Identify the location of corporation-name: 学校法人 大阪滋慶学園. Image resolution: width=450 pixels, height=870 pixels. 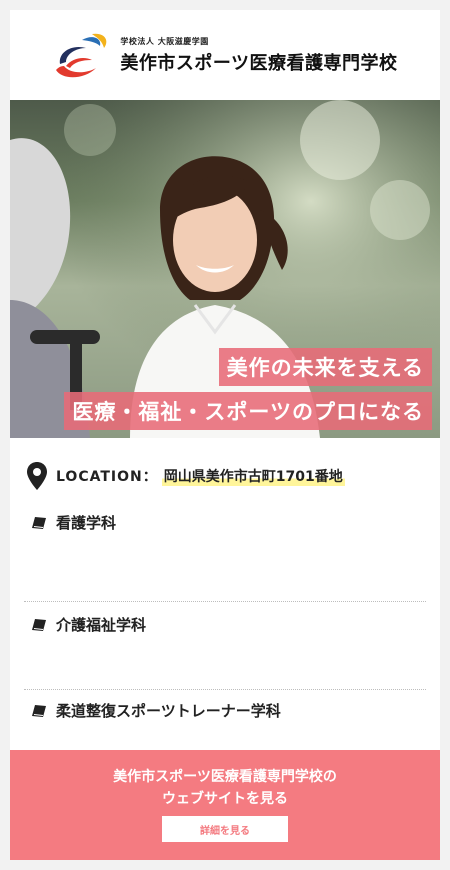
(164, 41).